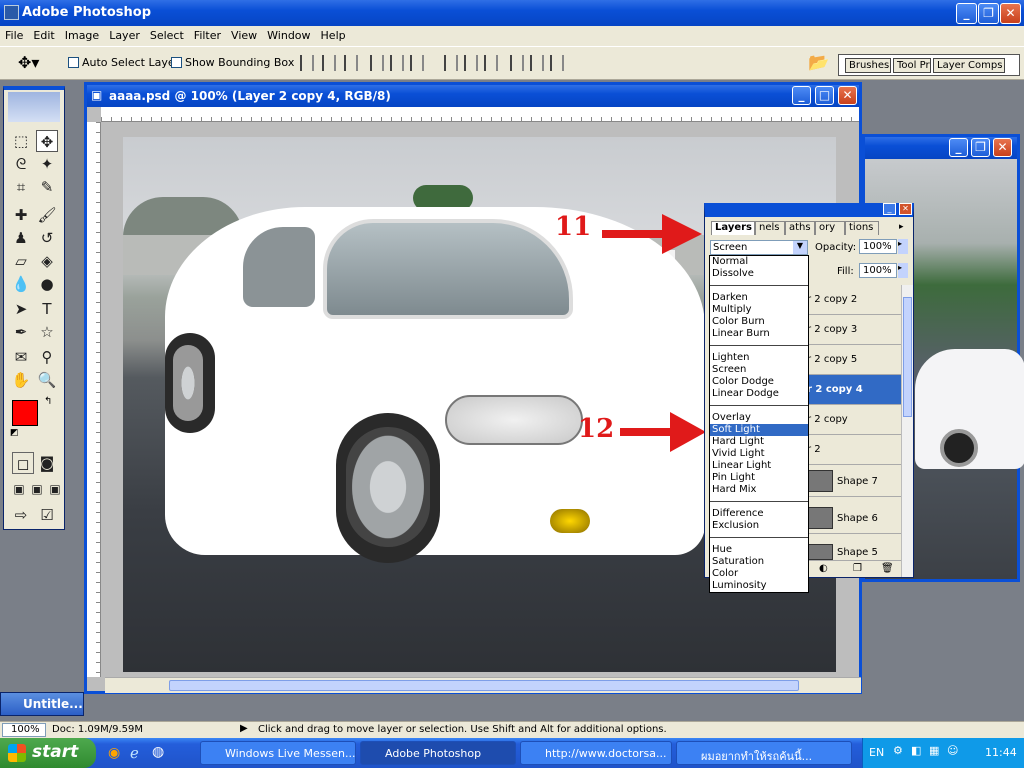  Describe the element at coordinates (907, 431) in the screenshot. I see `layers-scrollbar` at that location.